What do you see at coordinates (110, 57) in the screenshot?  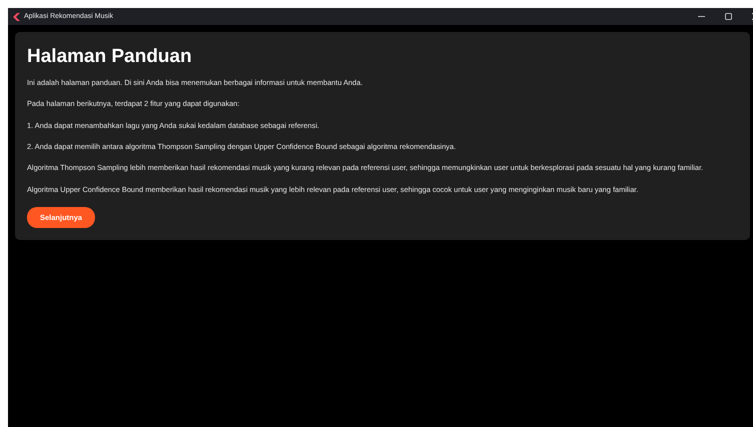 I see `page-heading: Halaman Panduan` at bounding box center [110, 57].